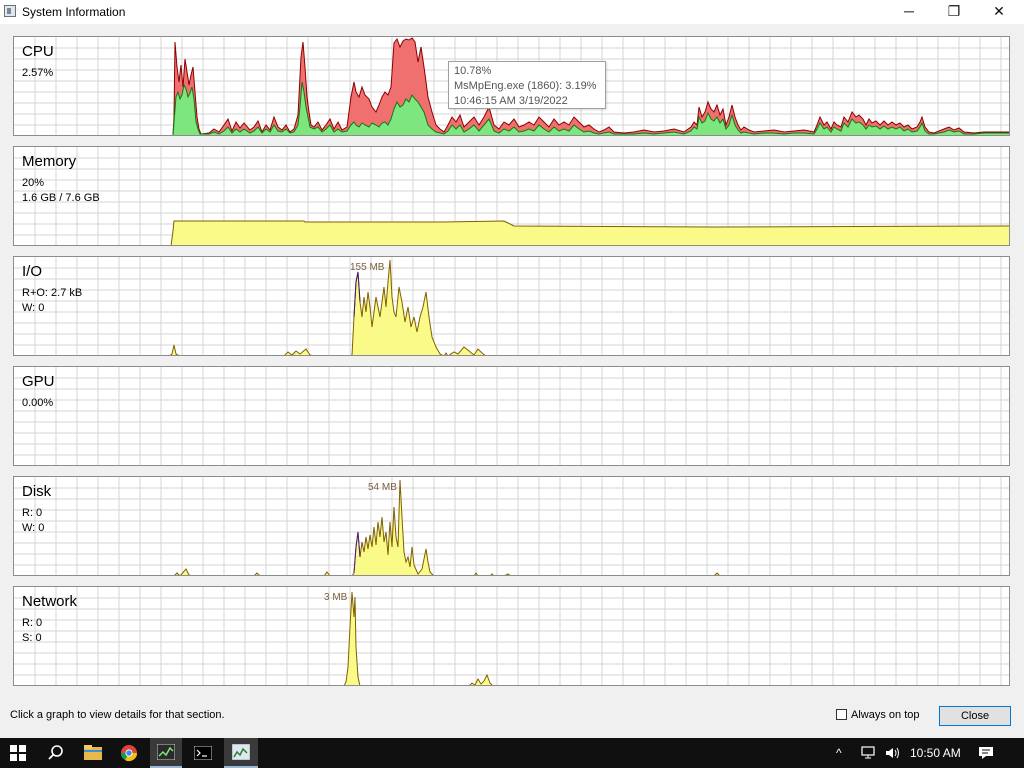  I want to click on search-icon, so click(56, 753).